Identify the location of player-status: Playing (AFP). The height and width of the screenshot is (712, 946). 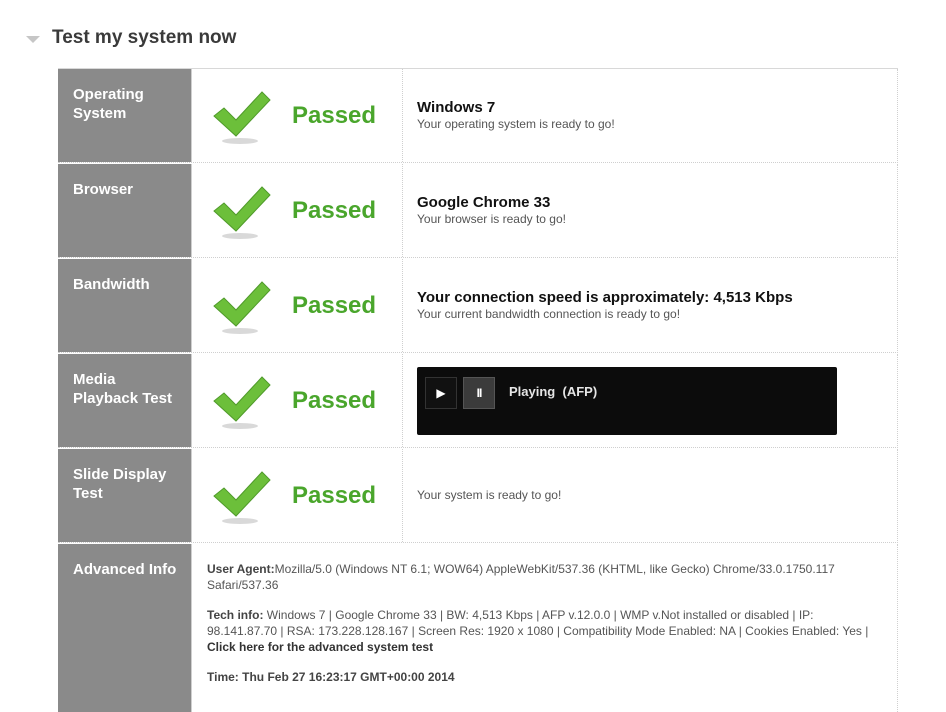
(553, 391).